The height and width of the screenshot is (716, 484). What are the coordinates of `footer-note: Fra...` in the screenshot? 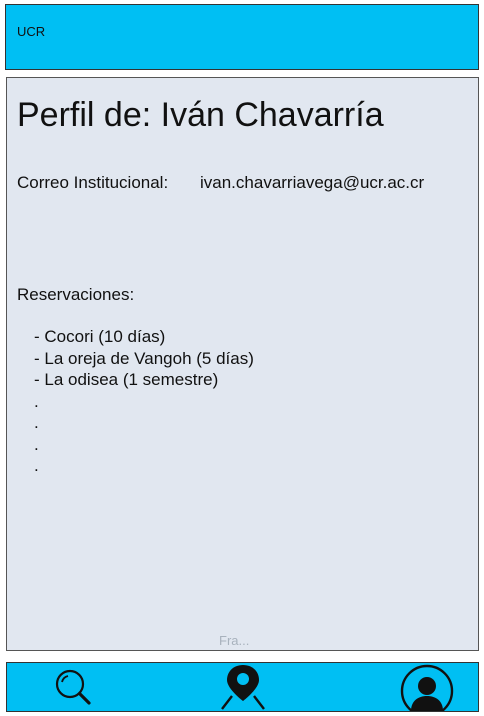 It's located at (234, 640).